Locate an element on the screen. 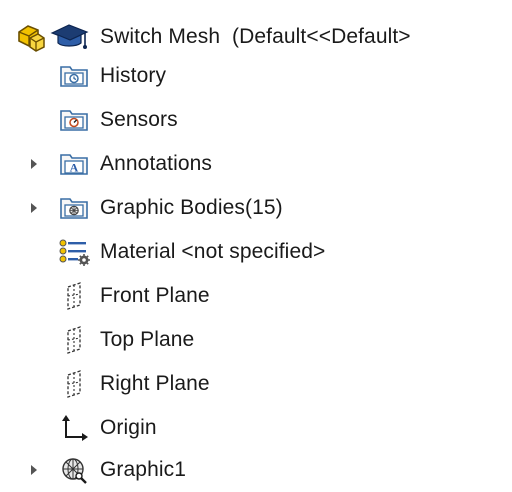  tree-item-label: Front Plane is located at coordinates (155, 295).